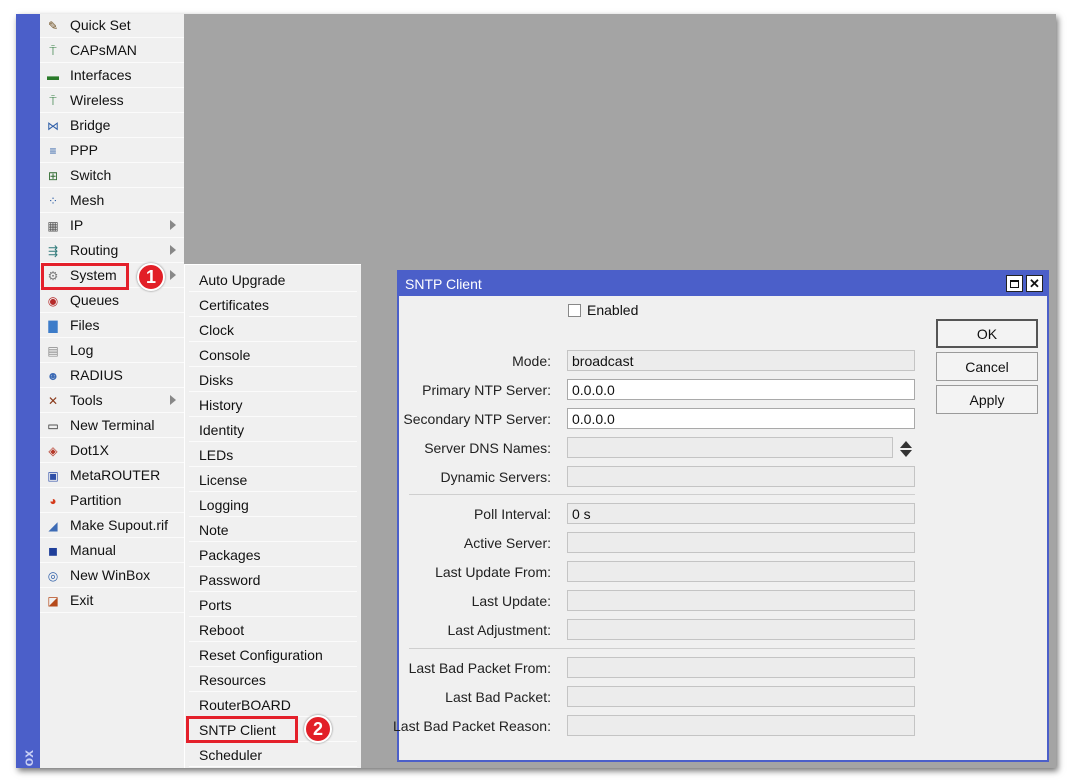 The width and height of the screenshot is (1070, 783). I want to click on field-primary-ntp-server: Primary NTP Server: 0.0.0.0, so click(659, 390).